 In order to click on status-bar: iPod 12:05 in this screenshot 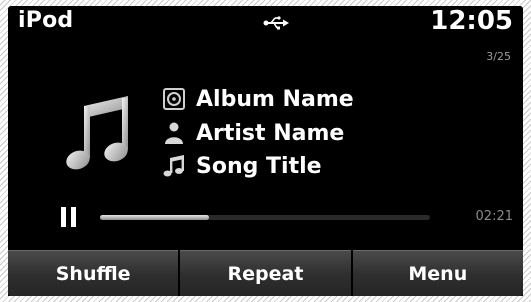, I will do `click(265, 24)`.